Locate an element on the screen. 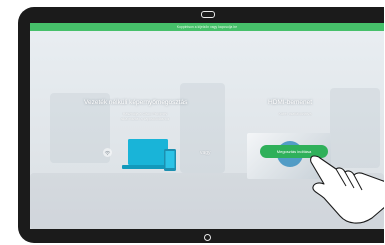 This screenshot has width=385, height=245. tapping-hand-illustration is located at coordinates (347, 189).